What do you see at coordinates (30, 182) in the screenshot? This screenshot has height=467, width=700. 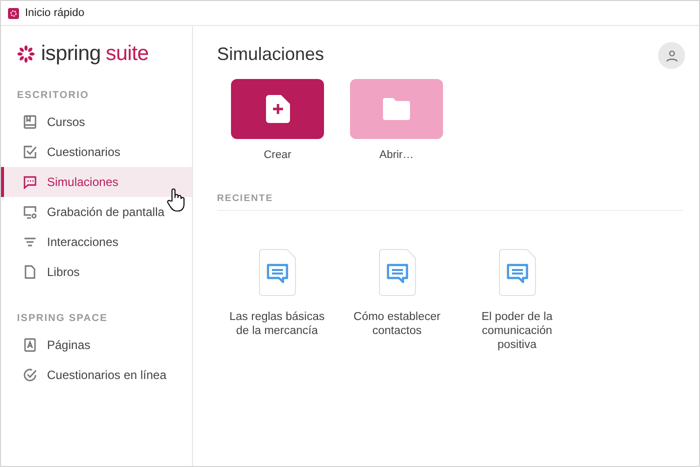 I see `chat-icon` at bounding box center [30, 182].